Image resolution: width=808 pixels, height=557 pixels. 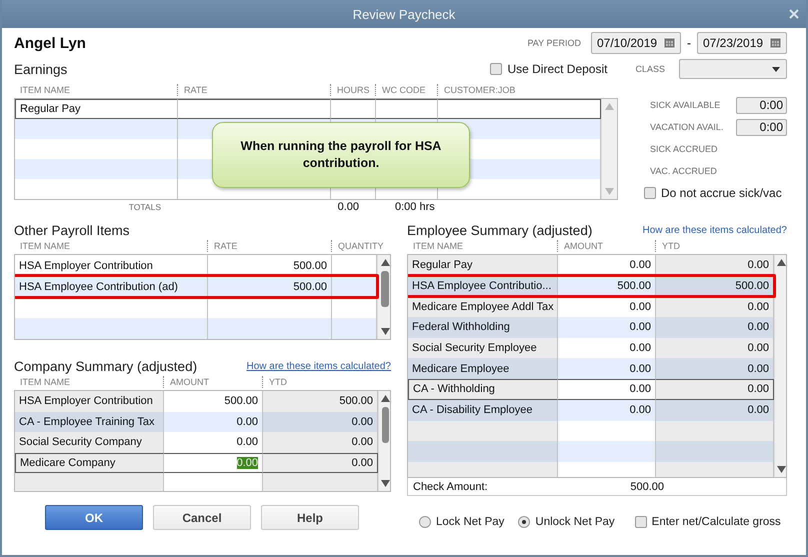 What do you see at coordinates (721, 193) in the screenshot?
I see `checkbox-label: Do not accrue sick/vac` at bounding box center [721, 193].